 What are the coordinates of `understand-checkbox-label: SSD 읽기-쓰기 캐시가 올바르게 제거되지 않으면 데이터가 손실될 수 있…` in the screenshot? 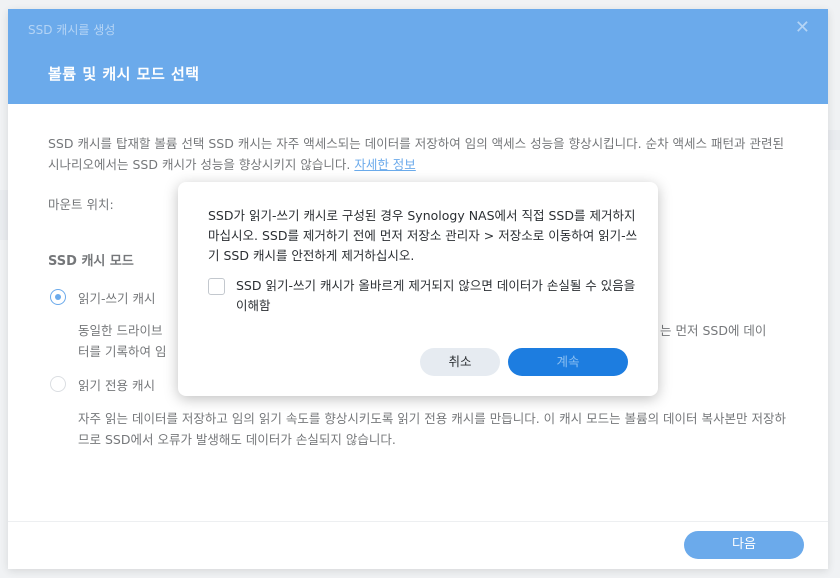 It's located at (436, 296).